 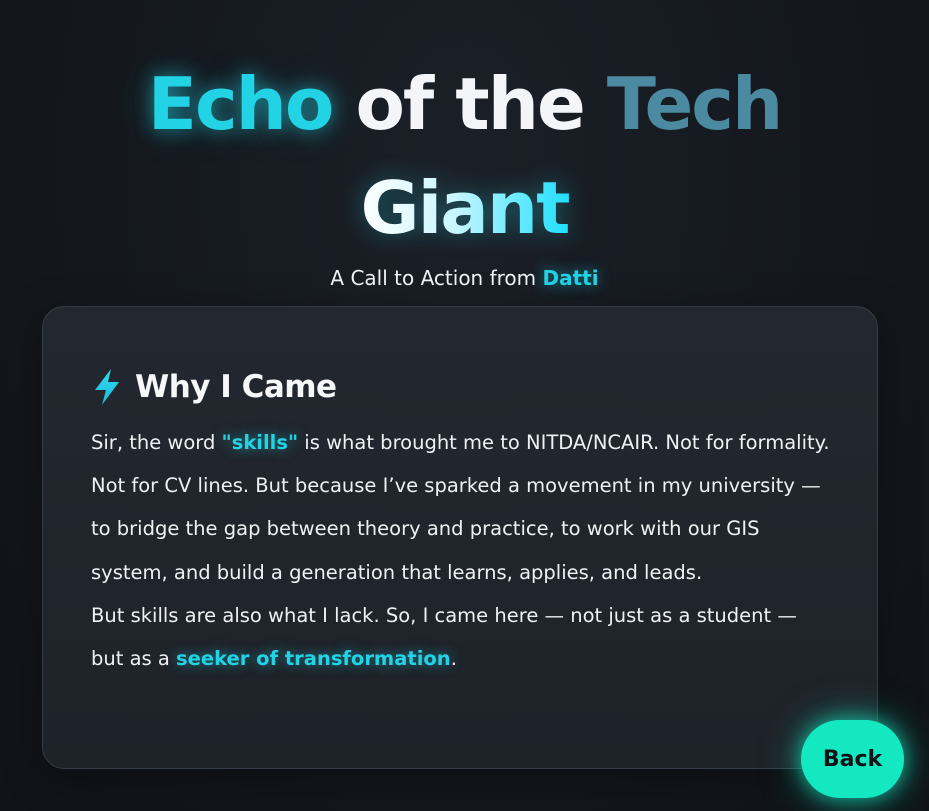 I want to click on paragraph-1-start: Sir, the word, so click(x=156, y=442).